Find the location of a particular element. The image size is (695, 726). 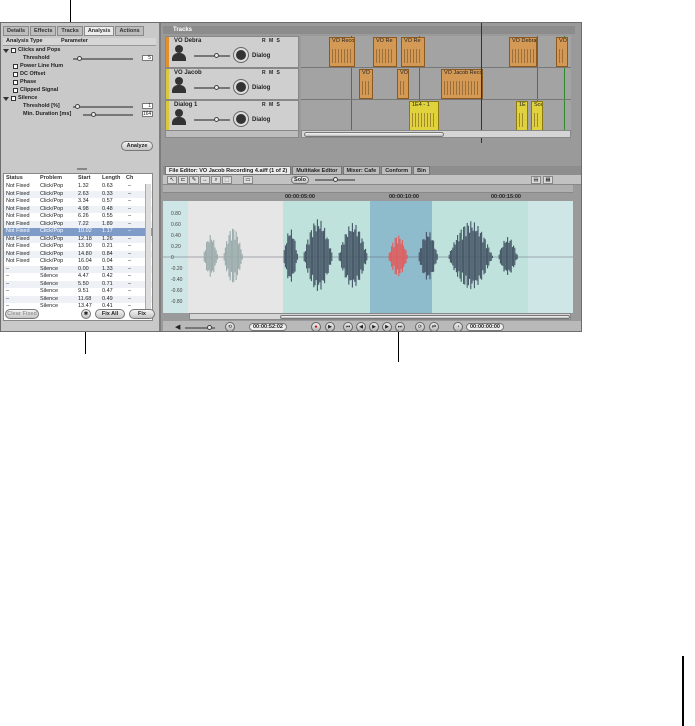

editor-scroll-thumb is located at coordinates (425, 317).